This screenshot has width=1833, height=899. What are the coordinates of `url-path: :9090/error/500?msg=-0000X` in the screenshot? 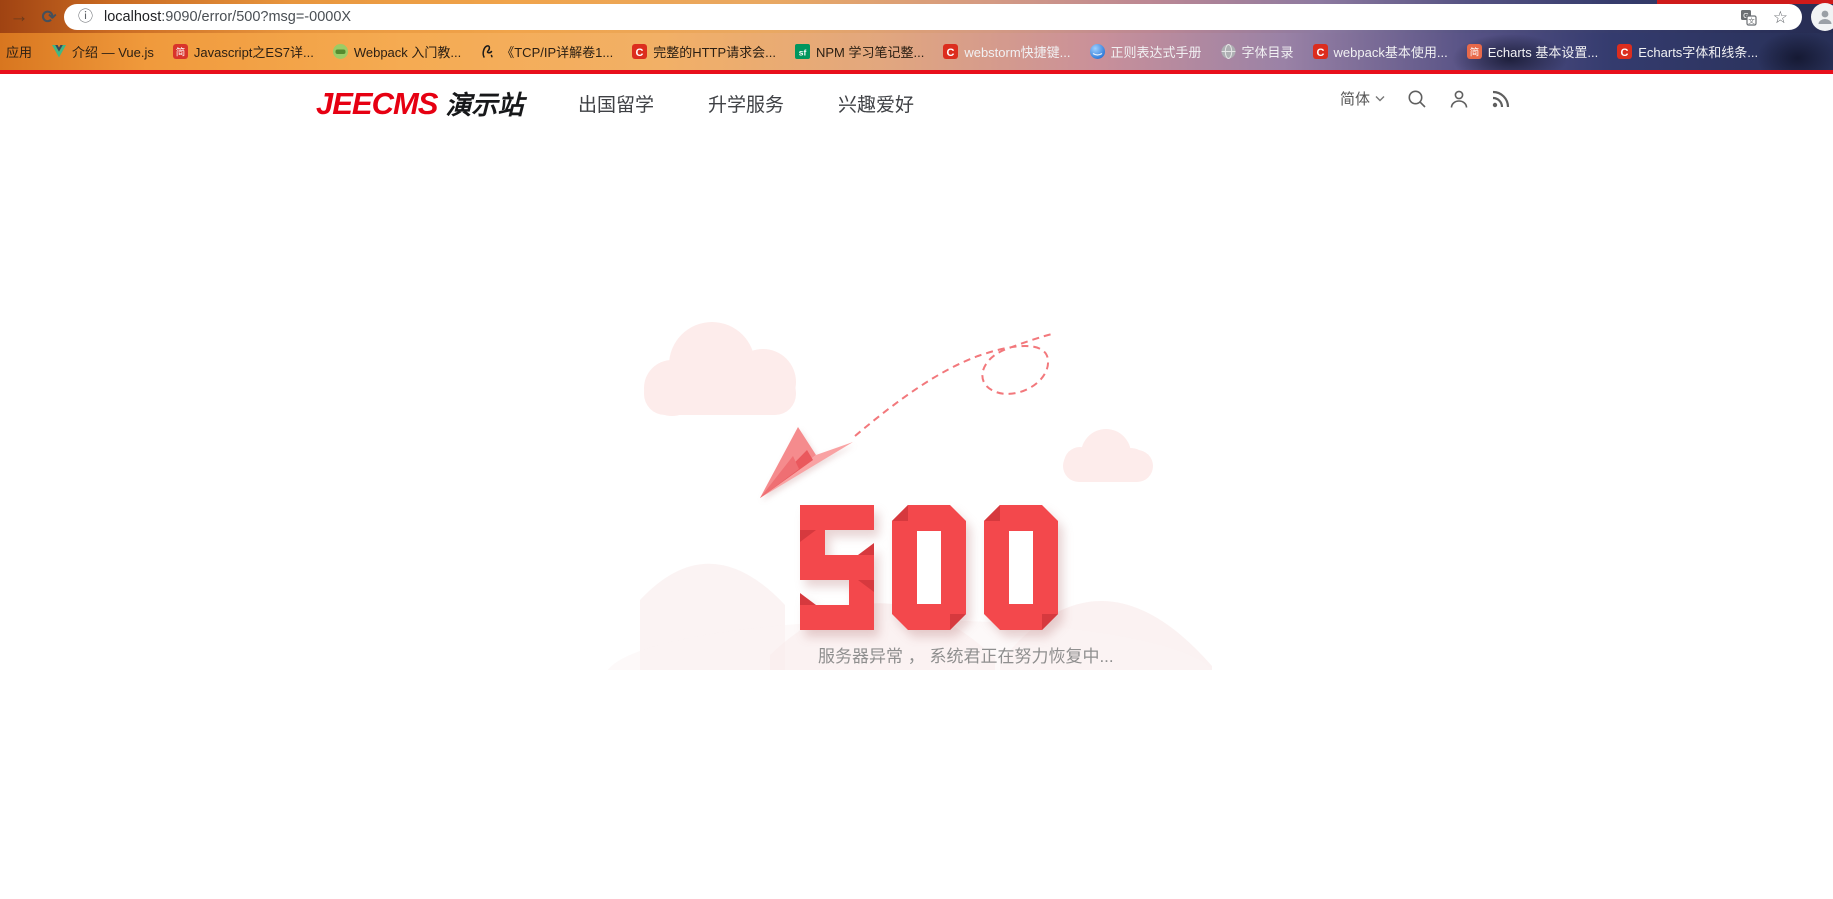 It's located at (256, 17).